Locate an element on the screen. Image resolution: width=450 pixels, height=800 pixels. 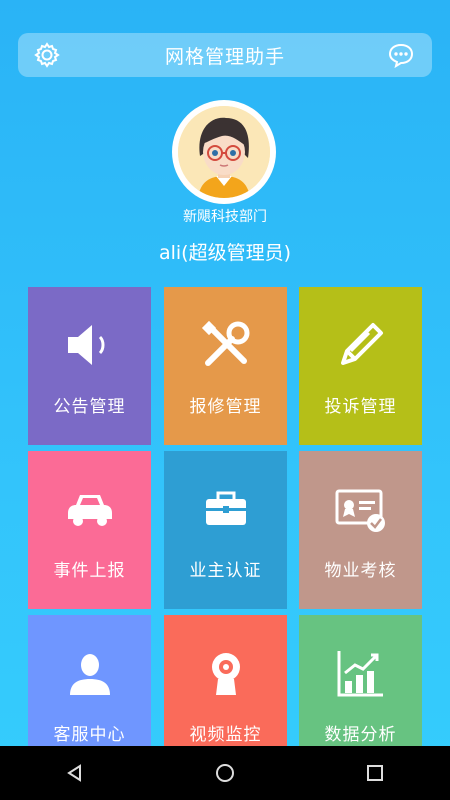
tile-label: 数据分析 is located at coordinates (360, 735).